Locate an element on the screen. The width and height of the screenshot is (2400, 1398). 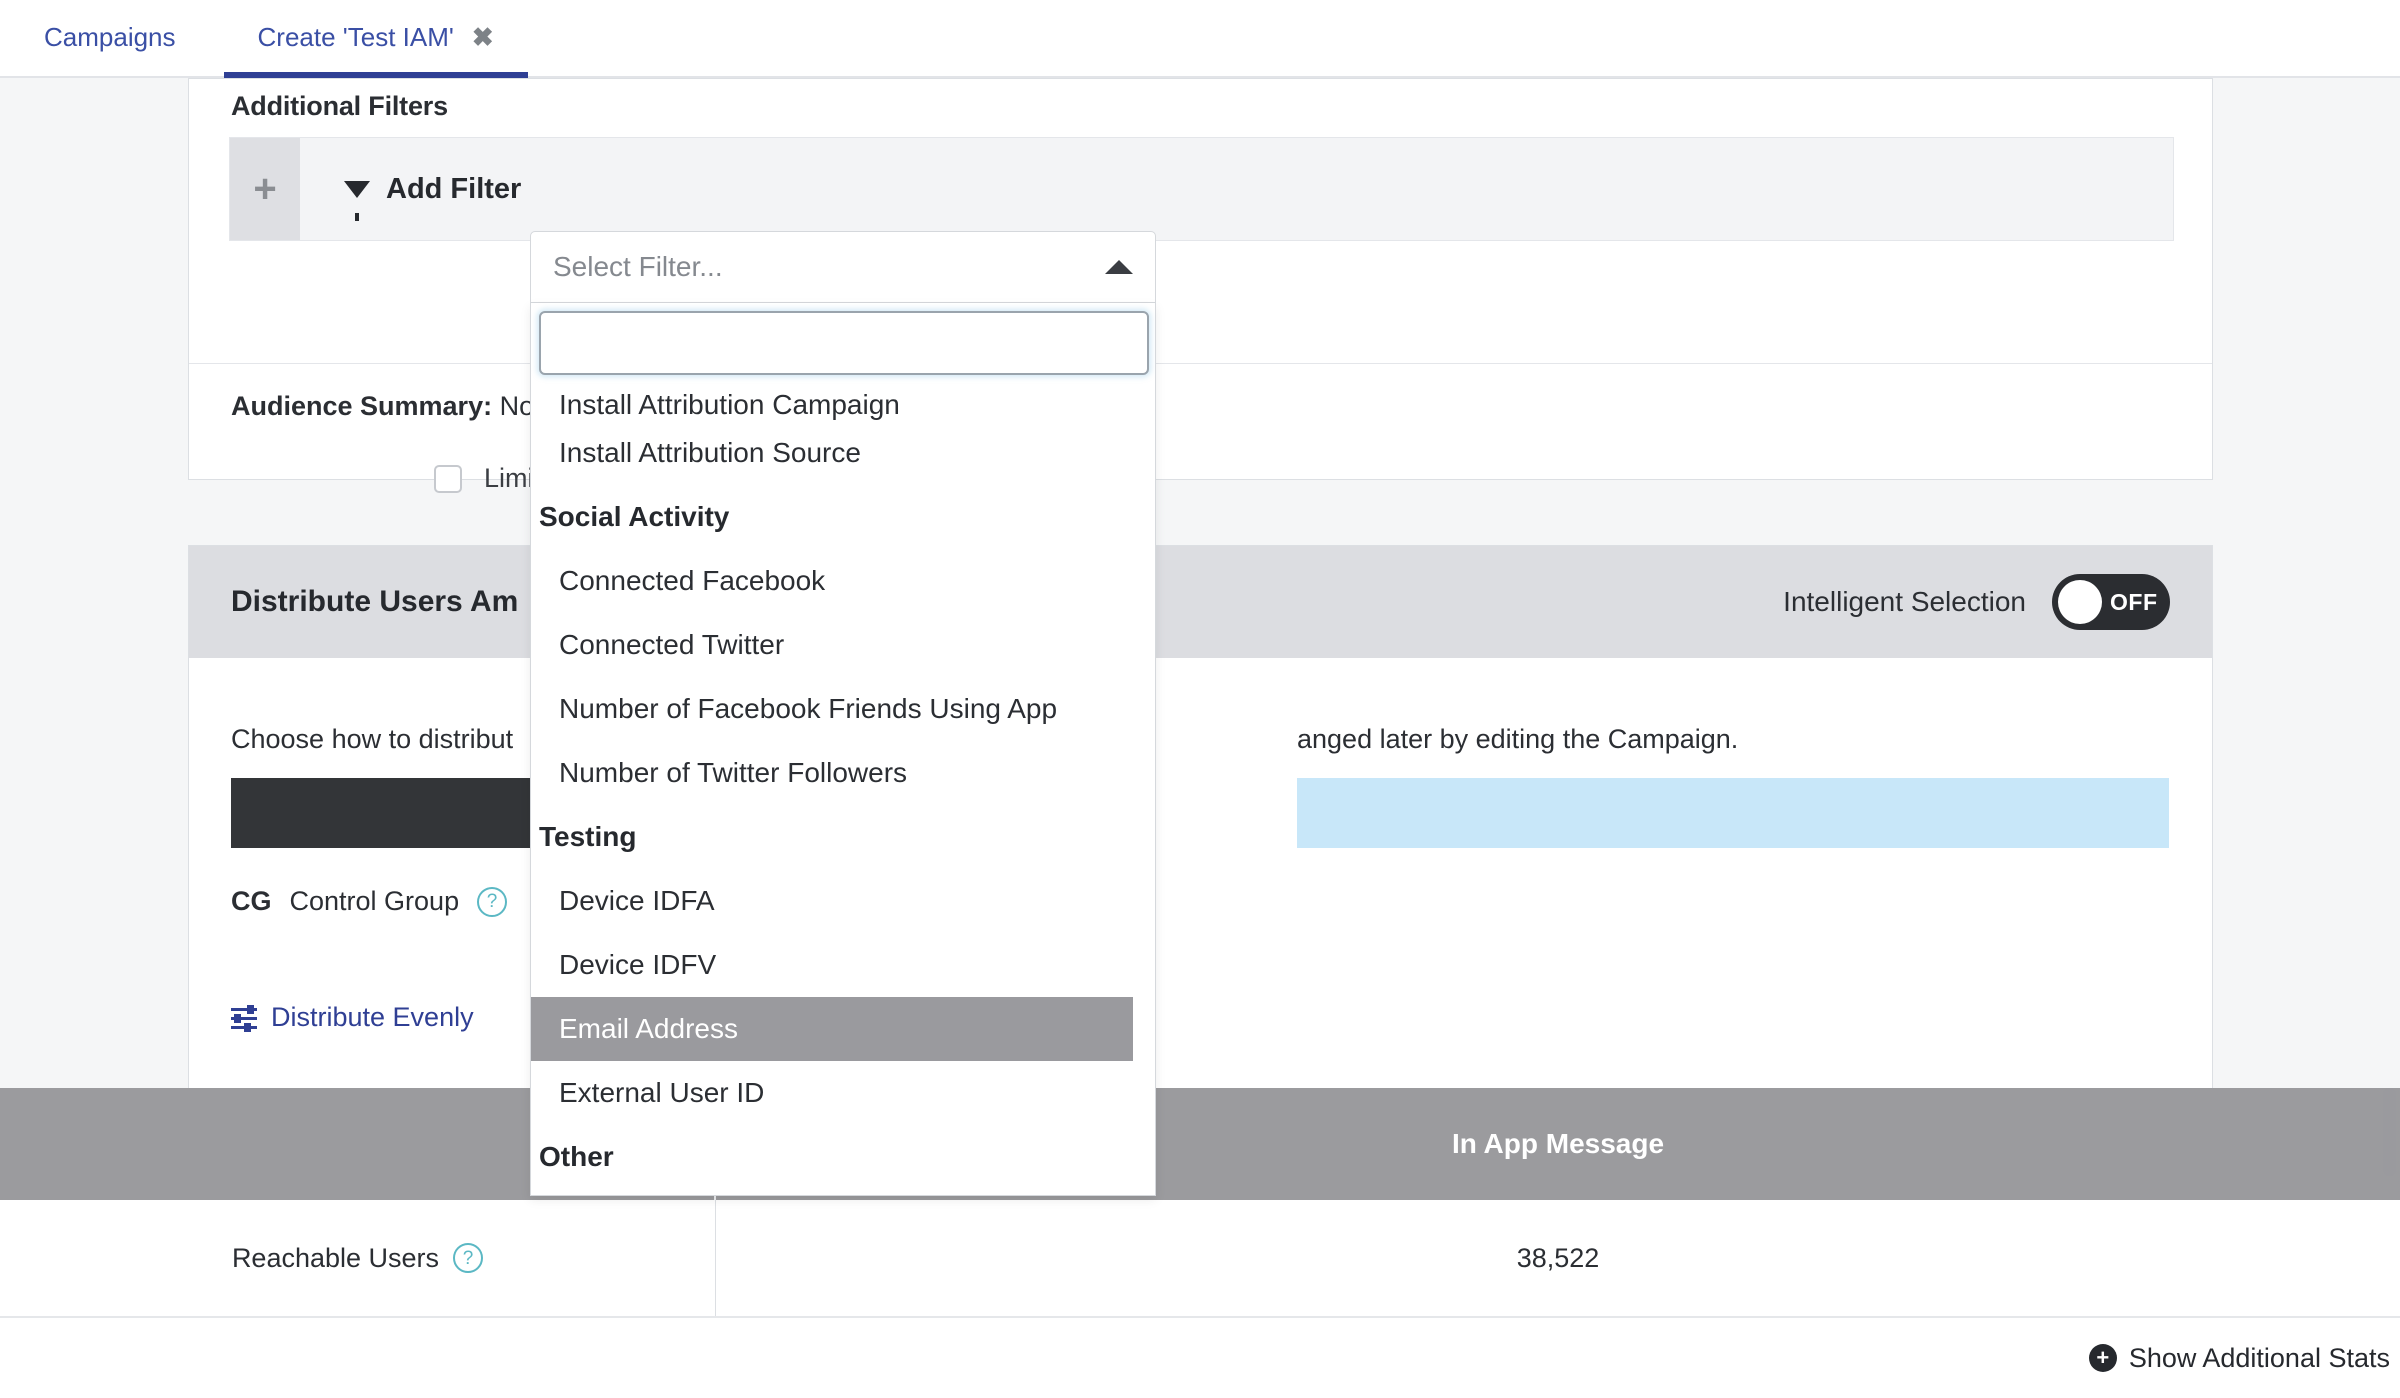
dropdown-scrollbar-track is located at coordinates (1145, 791).